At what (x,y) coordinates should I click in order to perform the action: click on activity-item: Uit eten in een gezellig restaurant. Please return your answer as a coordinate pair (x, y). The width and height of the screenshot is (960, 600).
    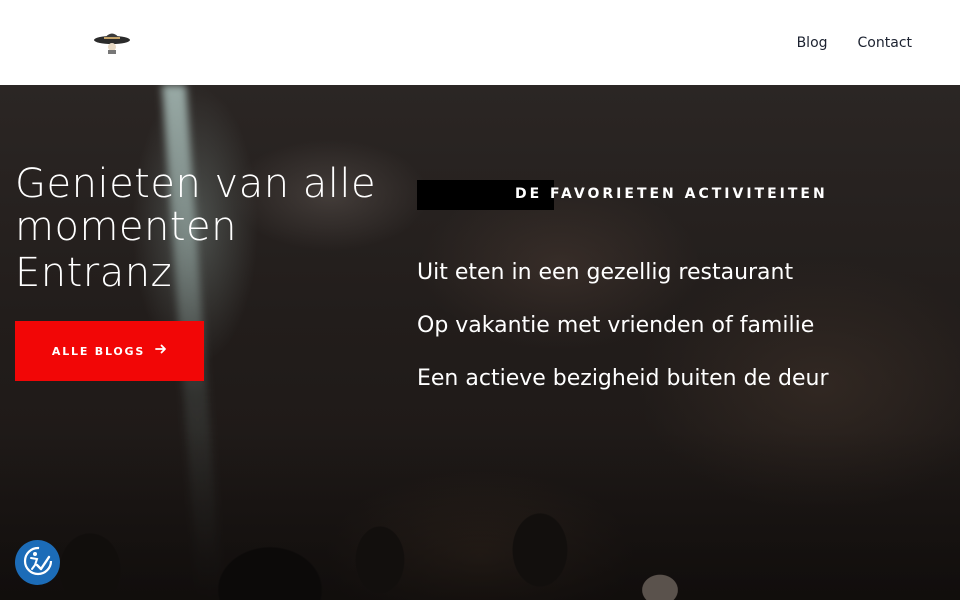
    Looking at the image, I should click on (605, 272).